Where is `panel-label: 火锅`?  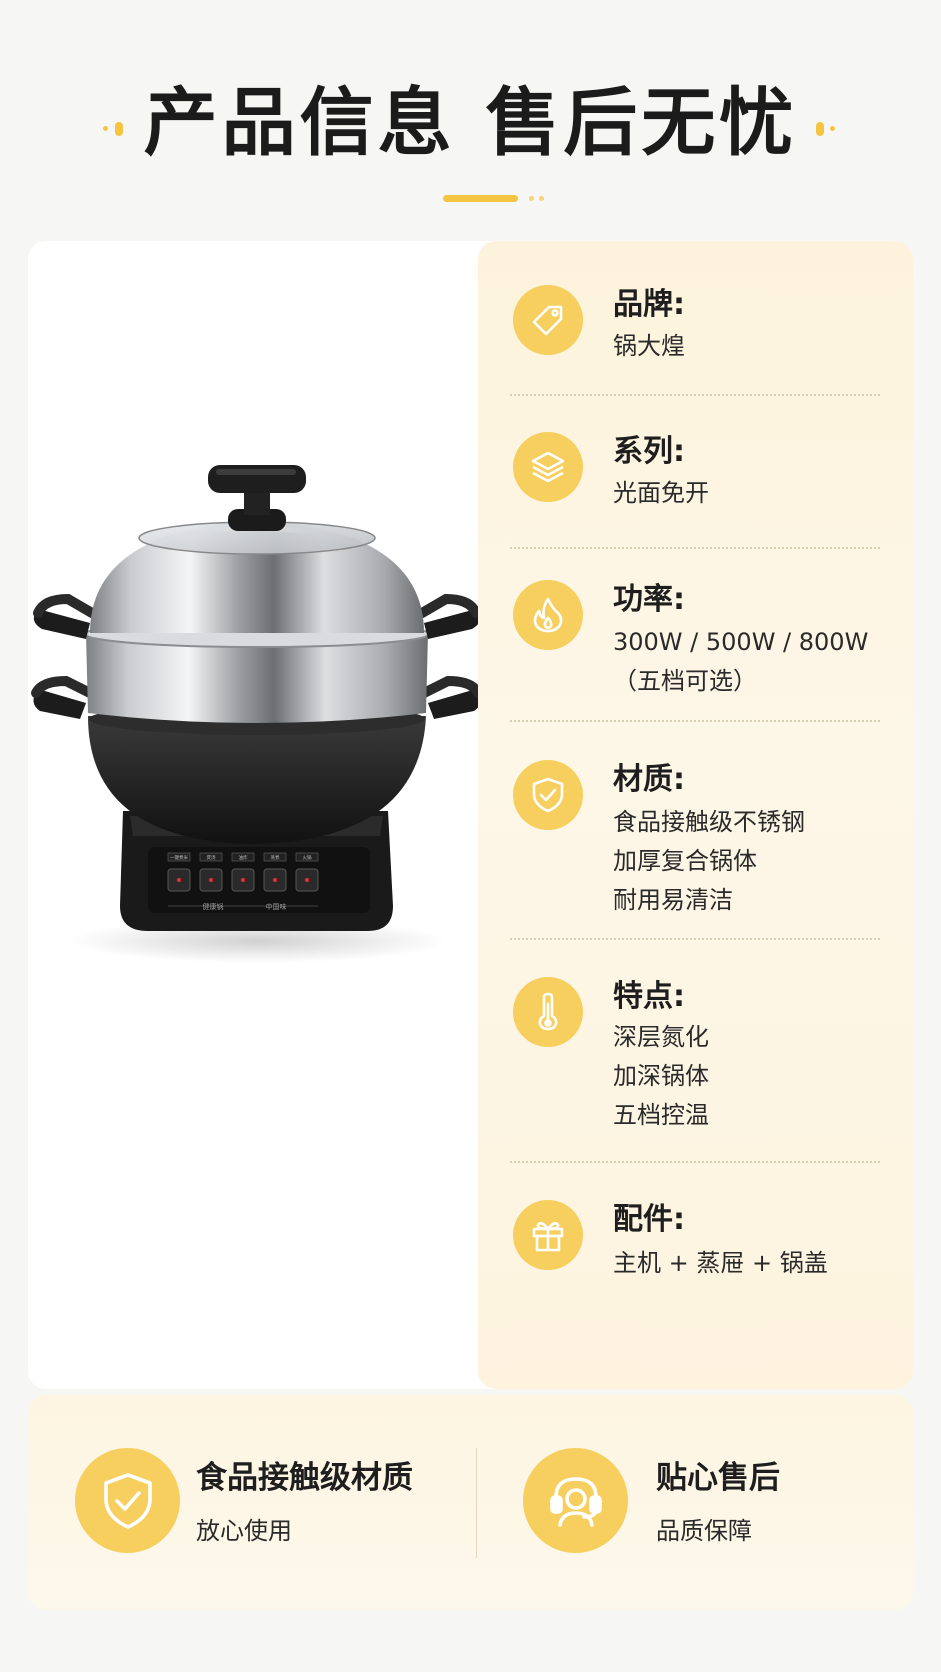 panel-label: 火锅 is located at coordinates (307, 857).